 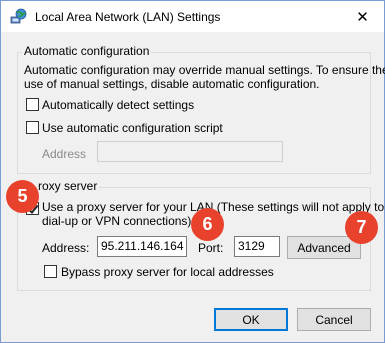 What do you see at coordinates (251, 319) in the screenshot?
I see `ok-button: OK` at bounding box center [251, 319].